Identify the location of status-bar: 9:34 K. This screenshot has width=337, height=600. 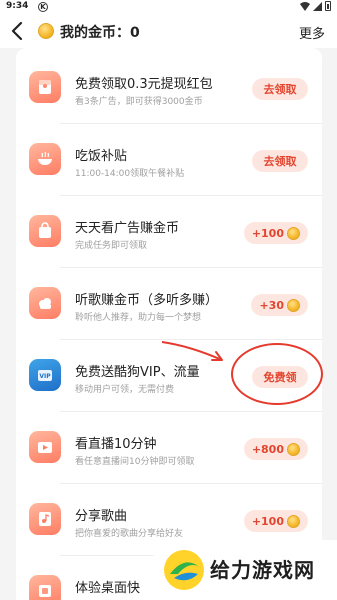
(168, 7).